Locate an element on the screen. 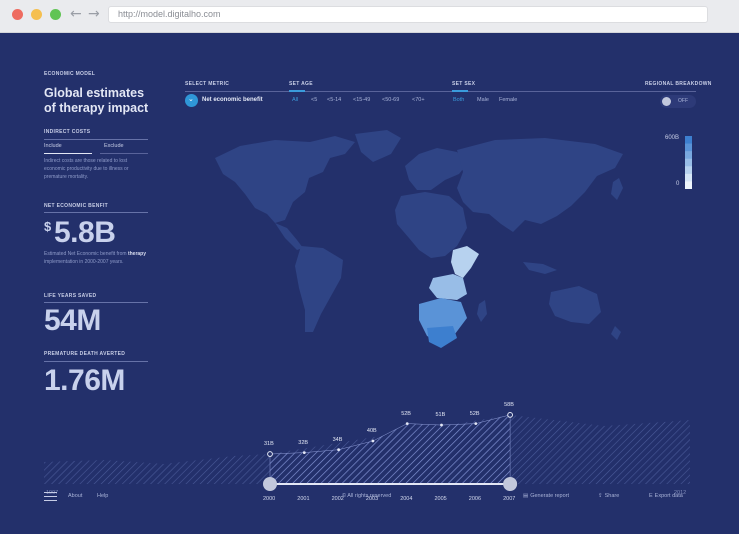  greenland is located at coordinates (378, 146).